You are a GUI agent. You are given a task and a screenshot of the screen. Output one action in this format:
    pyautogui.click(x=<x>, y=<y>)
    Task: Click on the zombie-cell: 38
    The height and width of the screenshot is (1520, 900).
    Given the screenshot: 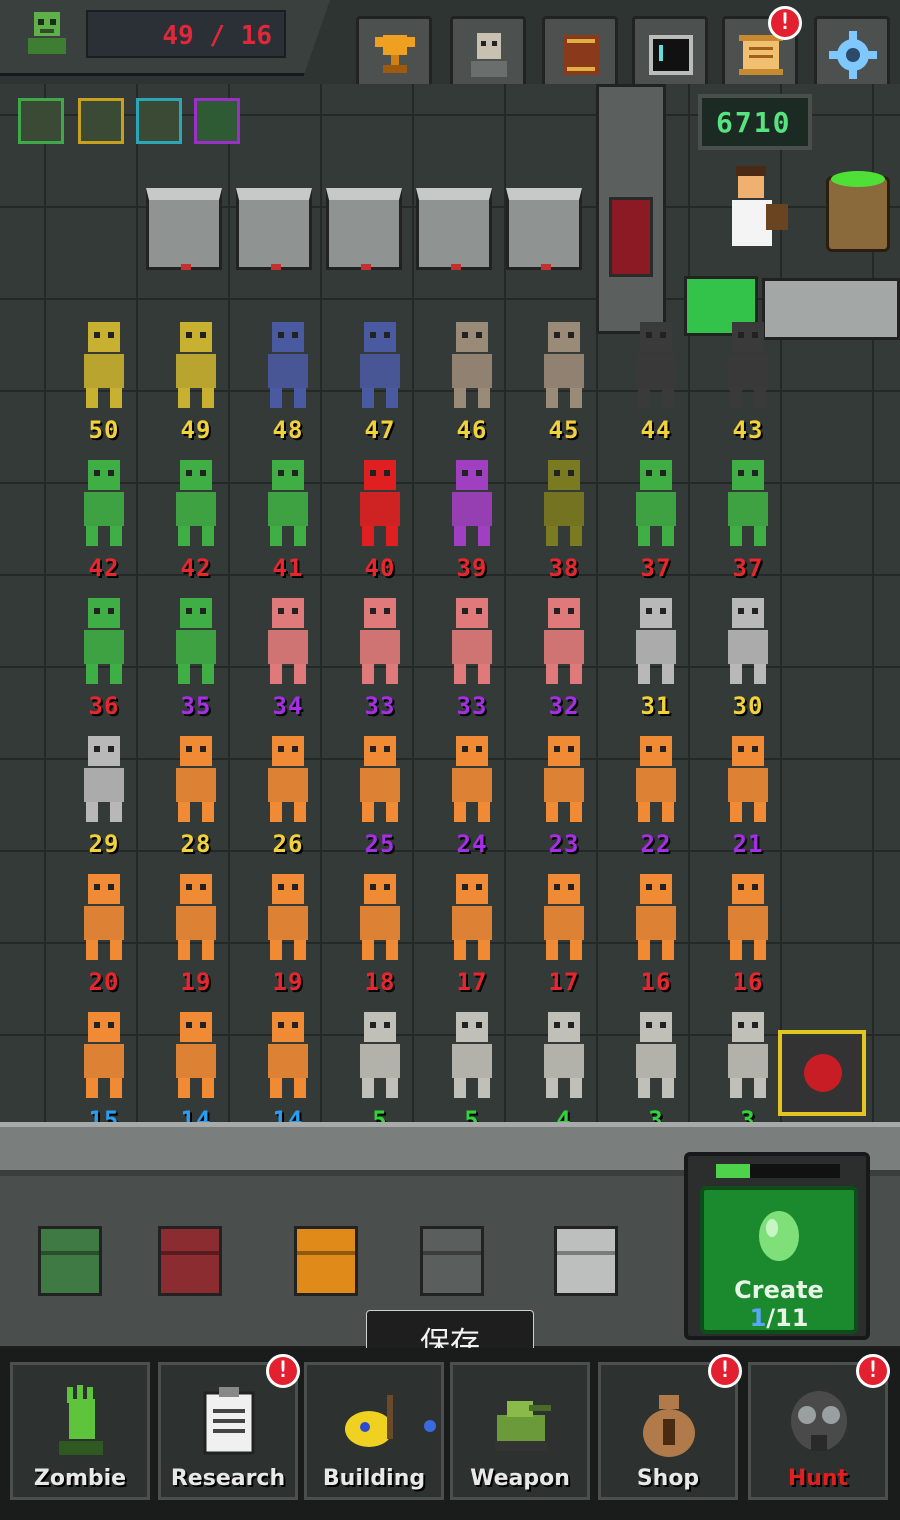 What is the action you would take?
    pyautogui.click(x=564, y=516)
    